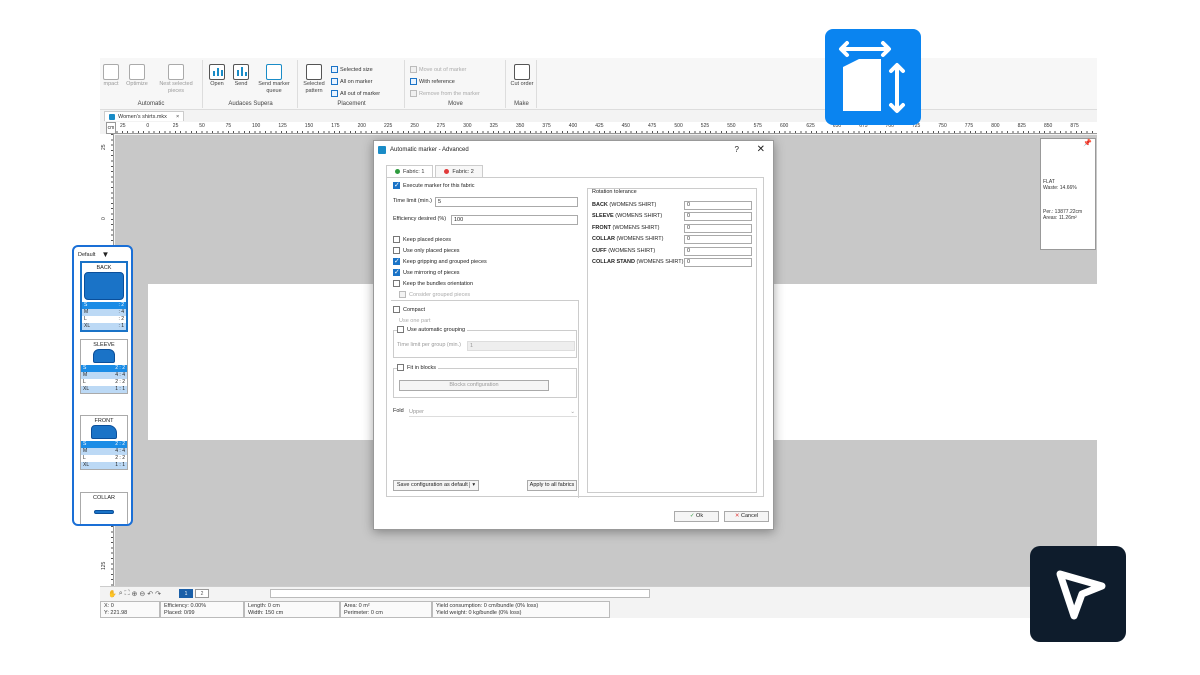 This screenshot has height=675, width=1200. I want to click on page-tab-1: 1, so click(186, 593).